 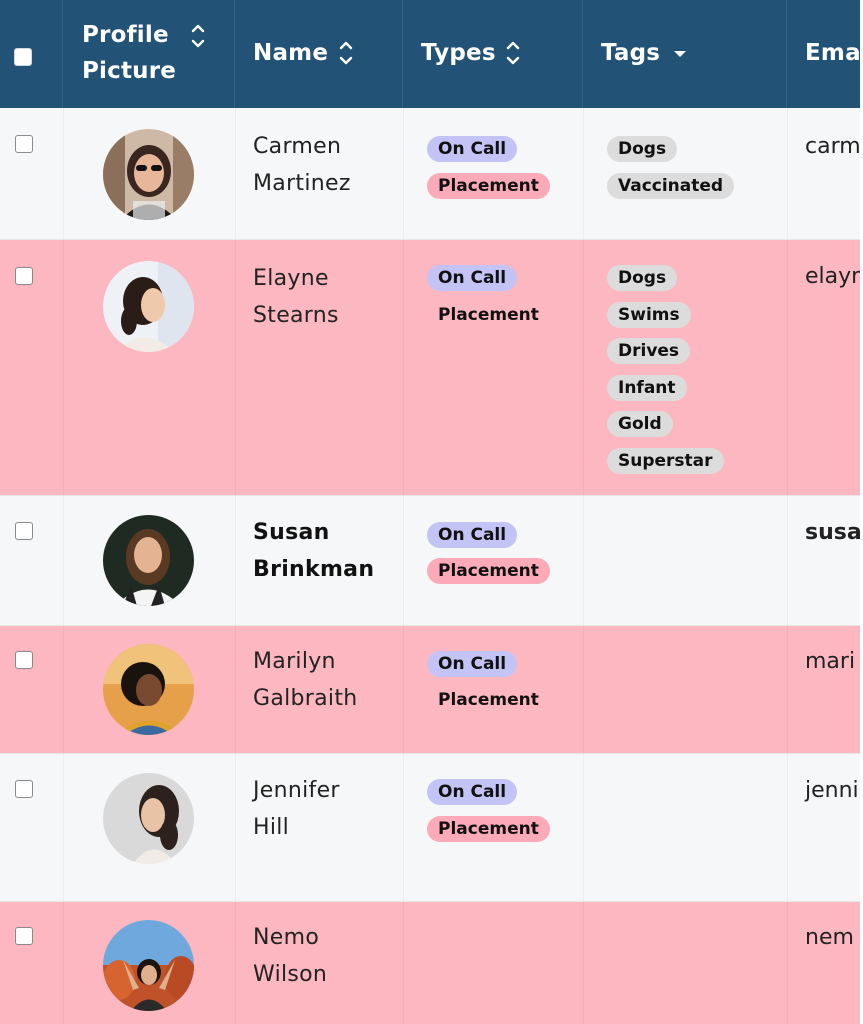 What do you see at coordinates (286, 937) in the screenshot?
I see `first-name: Nemo` at bounding box center [286, 937].